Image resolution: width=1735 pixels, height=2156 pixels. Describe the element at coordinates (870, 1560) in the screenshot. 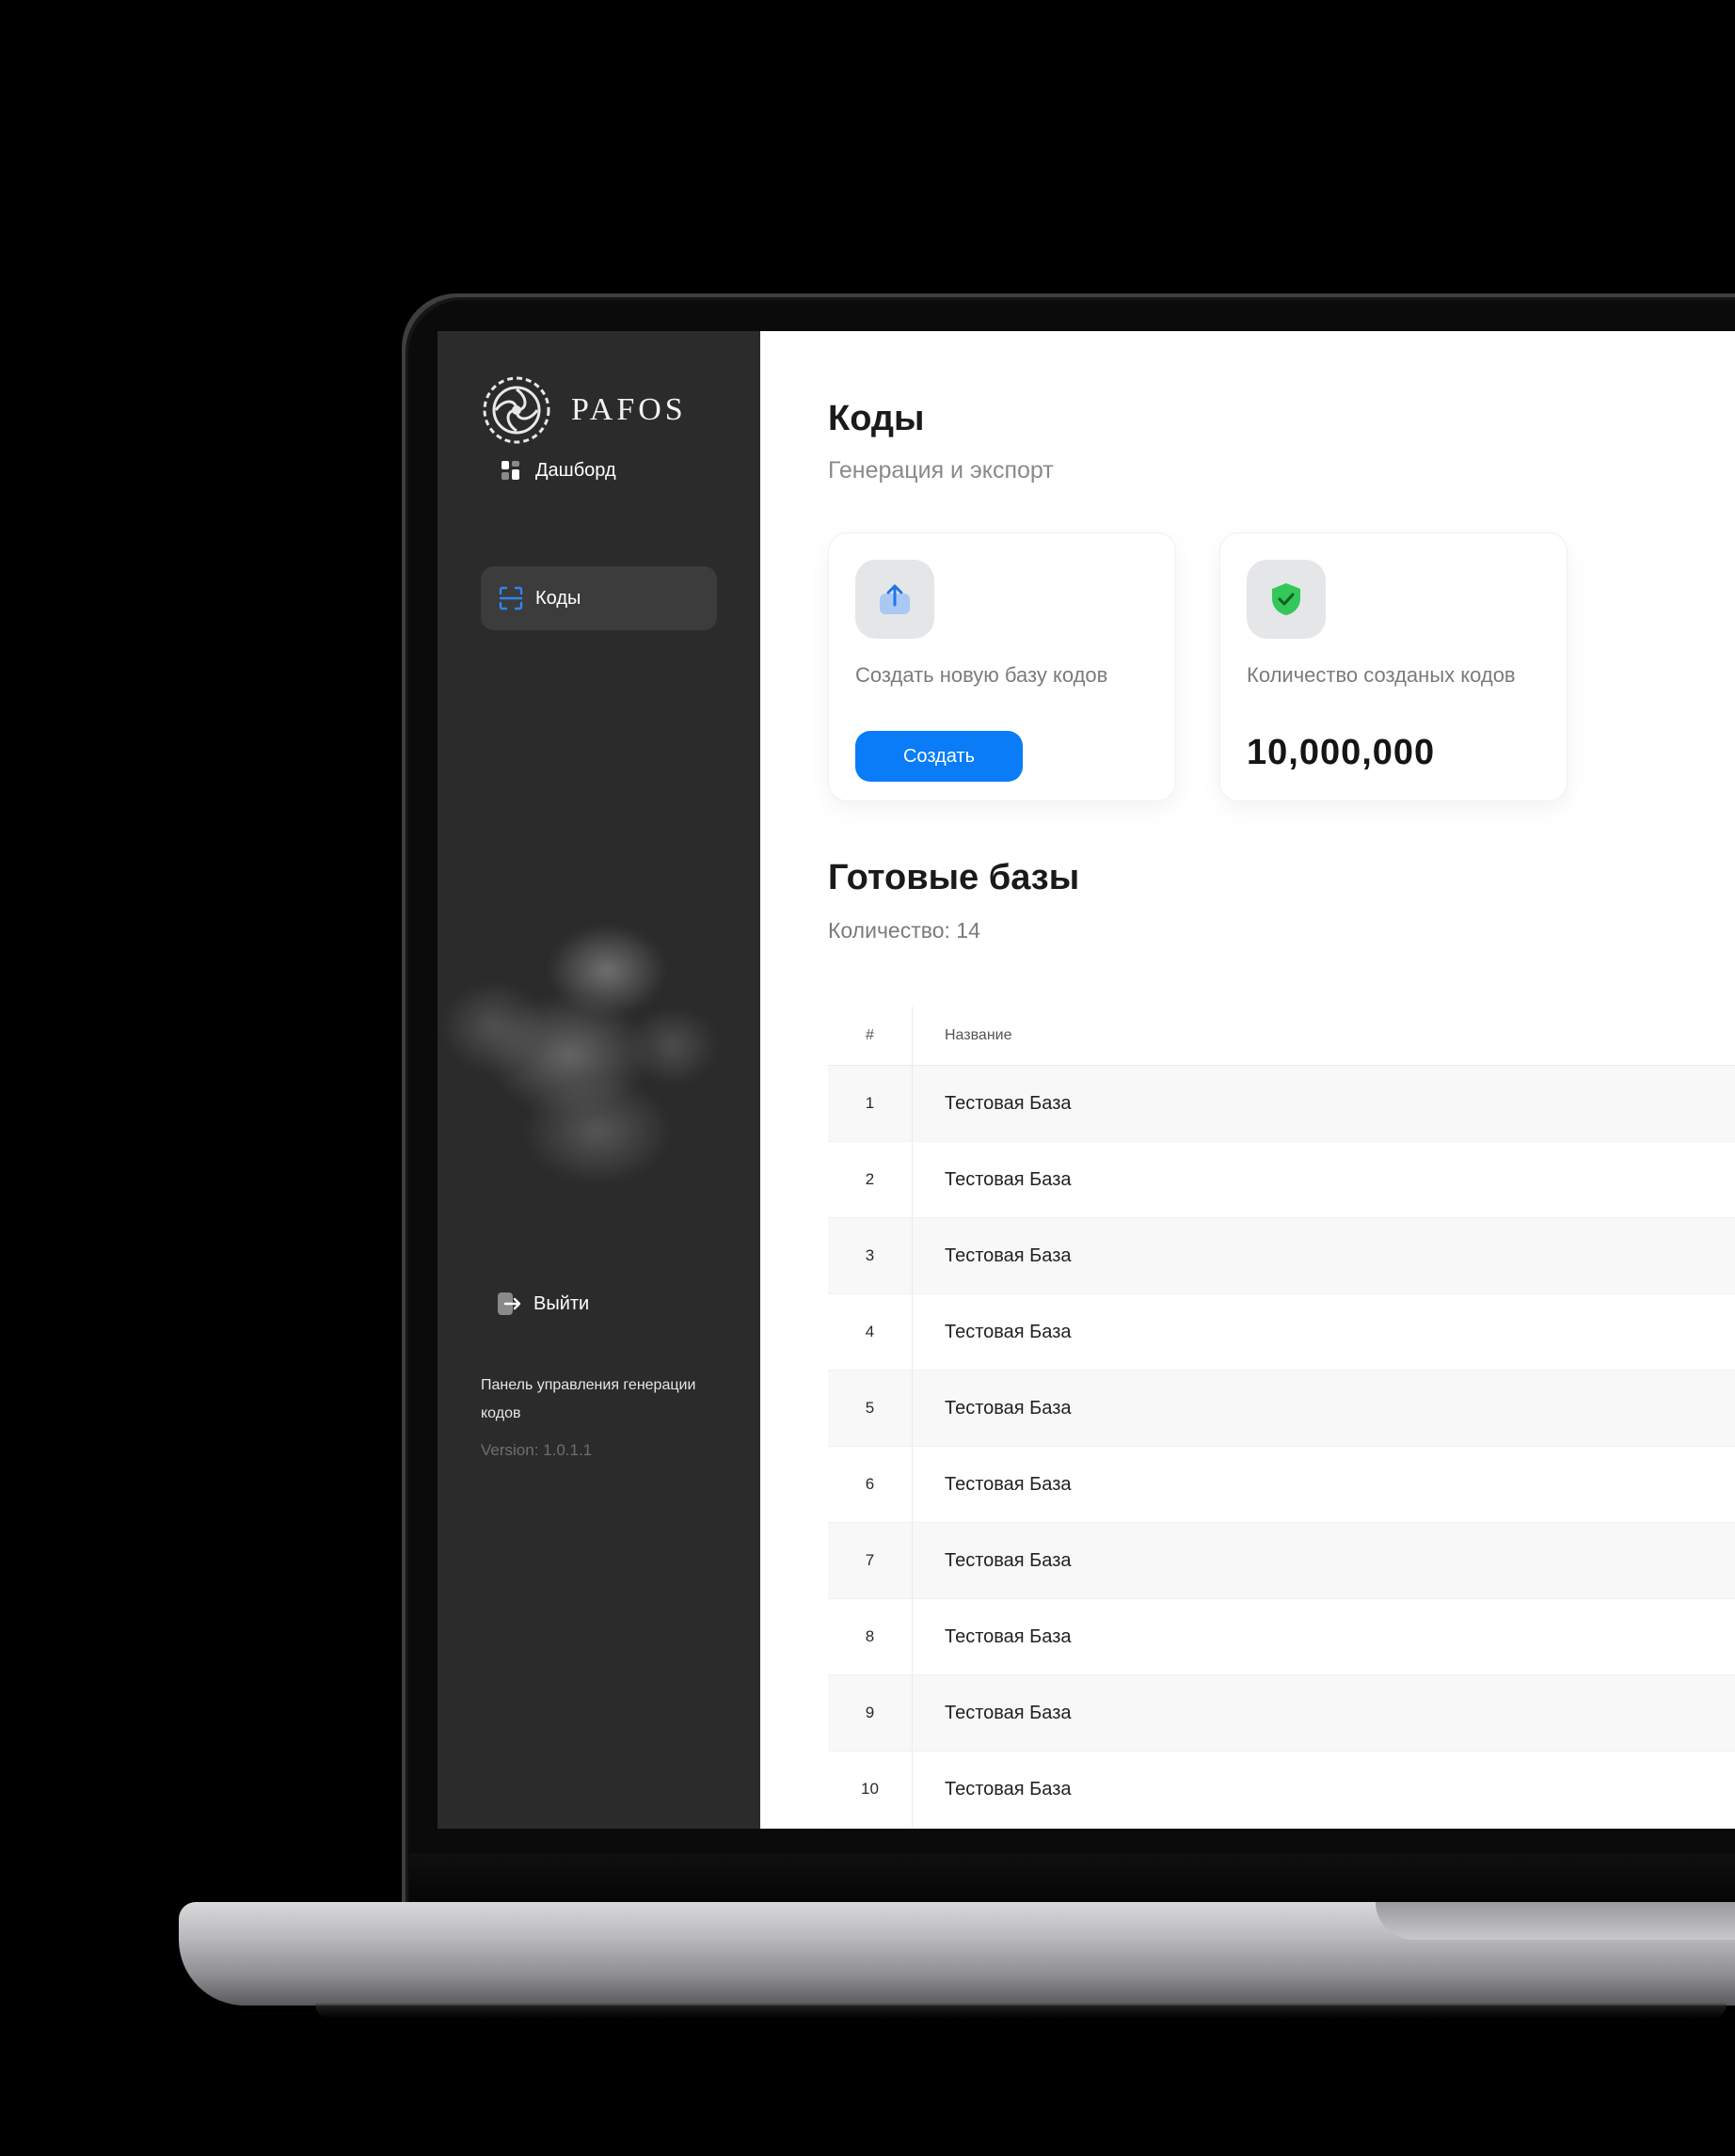

I see `row-number: 7` at that location.